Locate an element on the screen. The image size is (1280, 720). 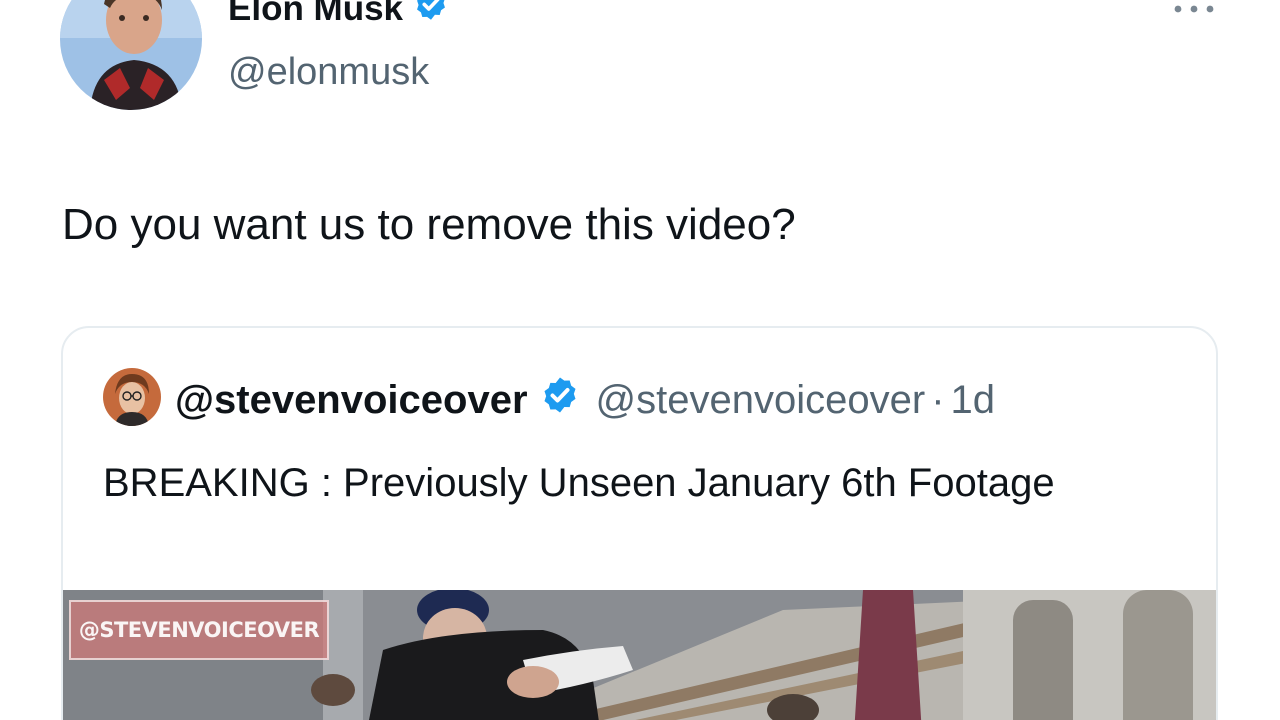
quoted-author-avatar is located at coordinates (132, 397).